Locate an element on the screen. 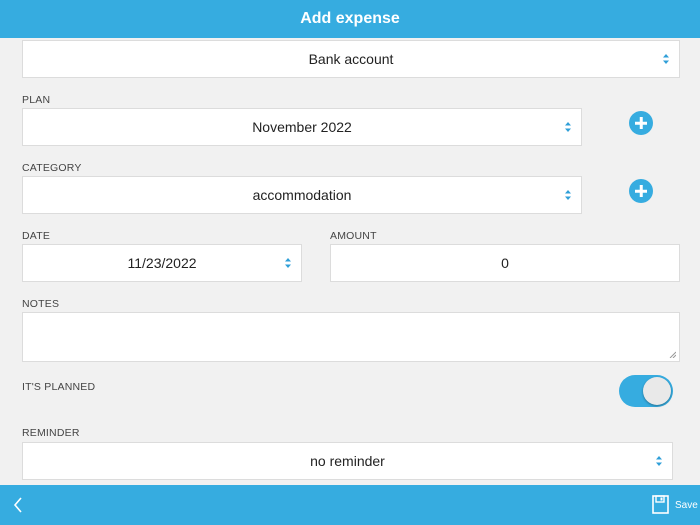  plan-select: November 2022 is located at coordinates (302, 127).